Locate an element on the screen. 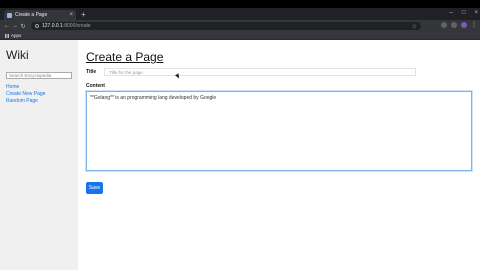 This screenshot has width=480, height=270. address-bar: 127.0.0.1:8000/create ☆ is located at coordinates (226, 26).